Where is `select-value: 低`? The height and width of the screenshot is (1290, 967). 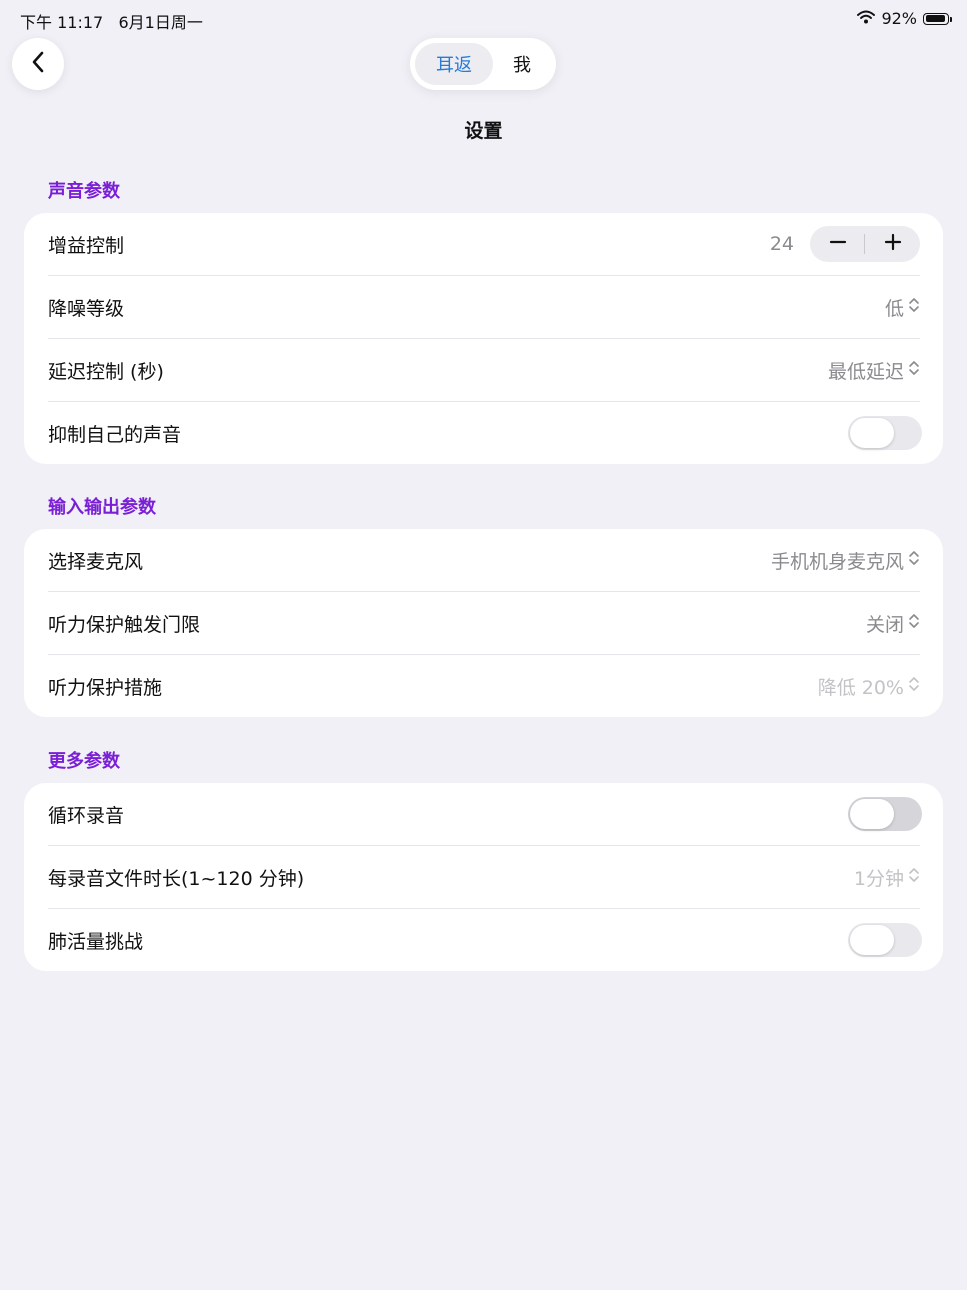
select-value: 低 is located at coordinates (894, 308).